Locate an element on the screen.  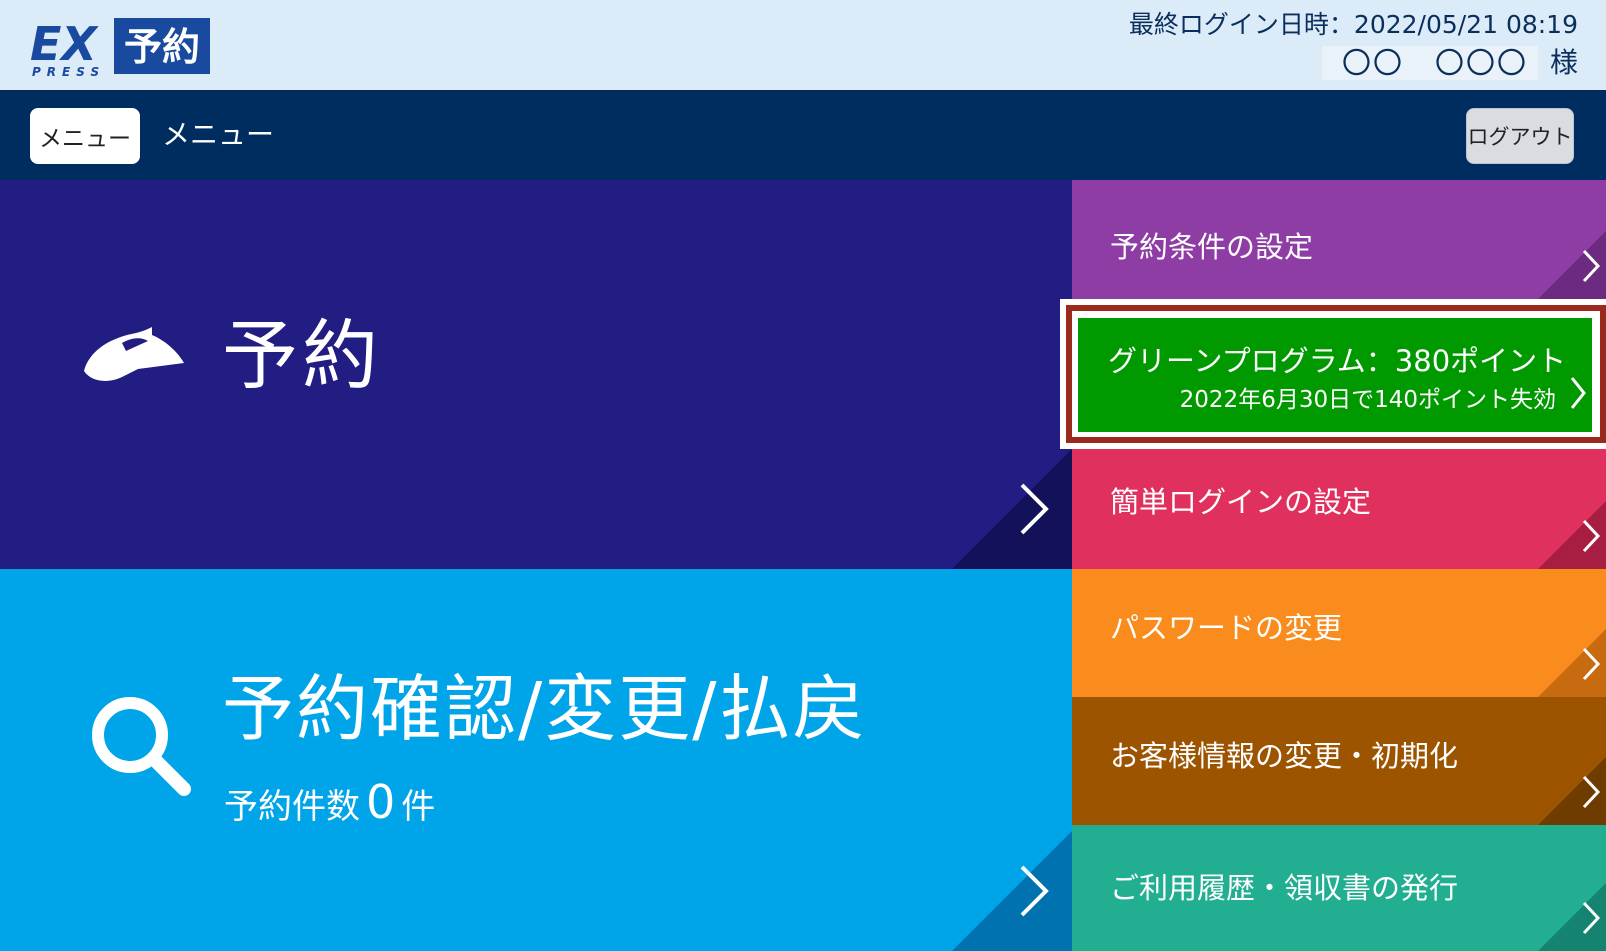
last-login-text: 最終ログイン日時：2022/05/21 08:19 is located at coordinates (1353, 24).